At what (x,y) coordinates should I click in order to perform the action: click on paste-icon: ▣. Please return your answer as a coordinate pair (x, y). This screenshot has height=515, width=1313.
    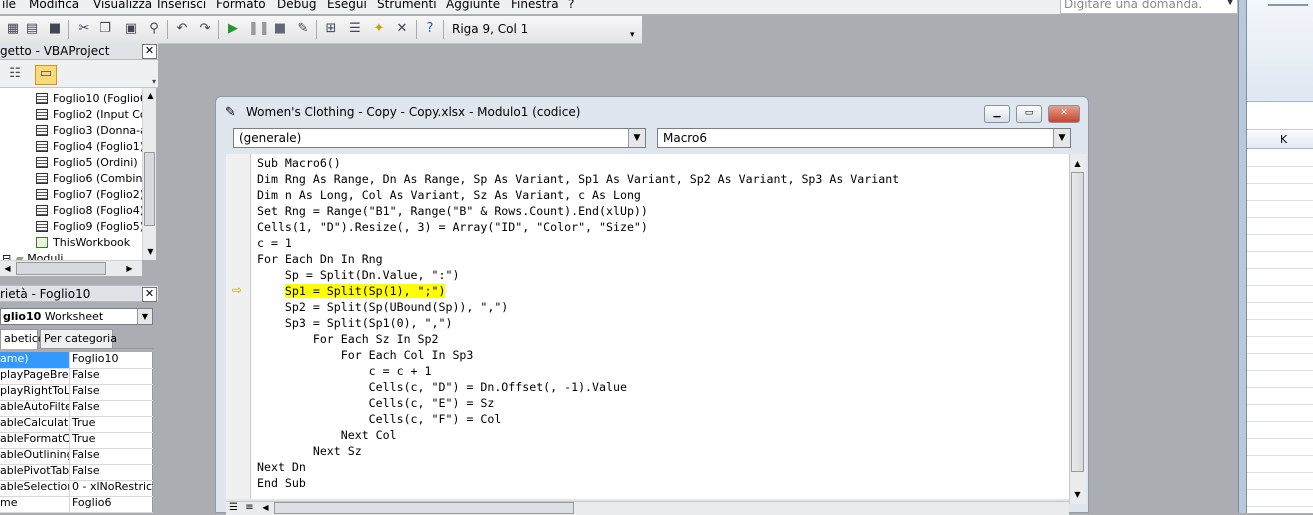
    Looking at the image, I should click on (131, 29).